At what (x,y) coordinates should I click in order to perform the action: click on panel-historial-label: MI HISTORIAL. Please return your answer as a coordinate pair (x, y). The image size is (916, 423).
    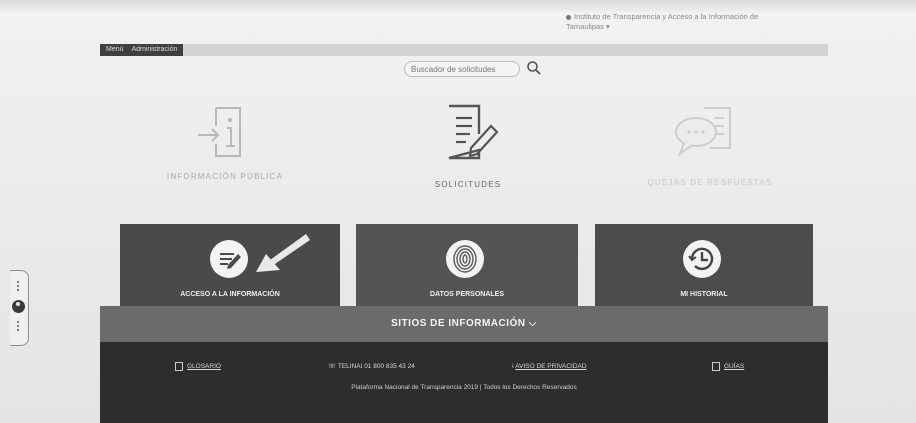
    Looking at the image, I should click on (704, 294).